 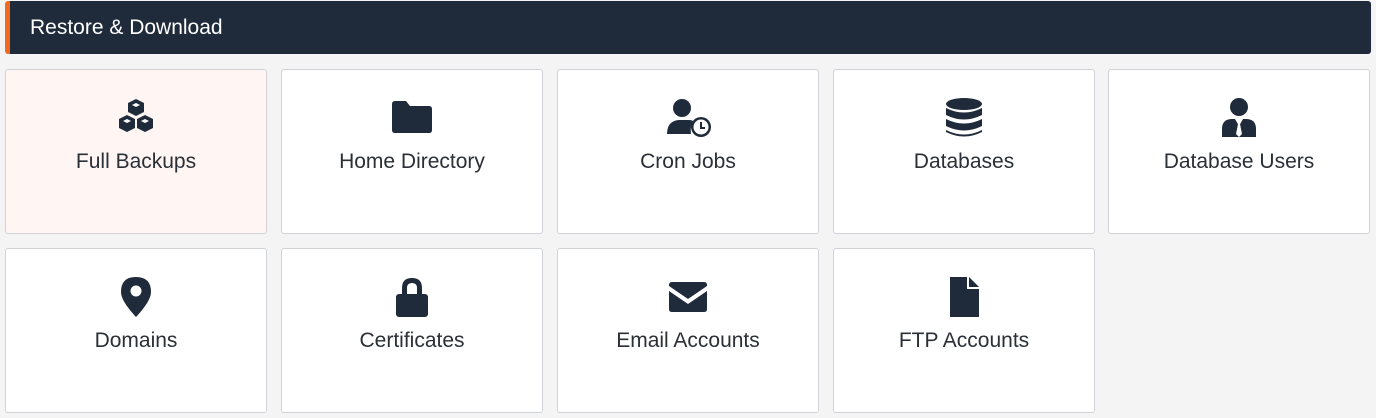 I want to click on tile-label: Full Backups, so click(x=136, y=161).